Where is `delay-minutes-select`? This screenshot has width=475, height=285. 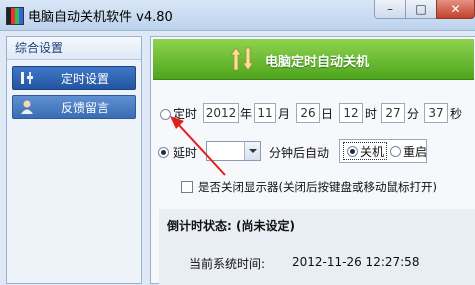 delay-minutes-select is located at coordinates (233, 151).